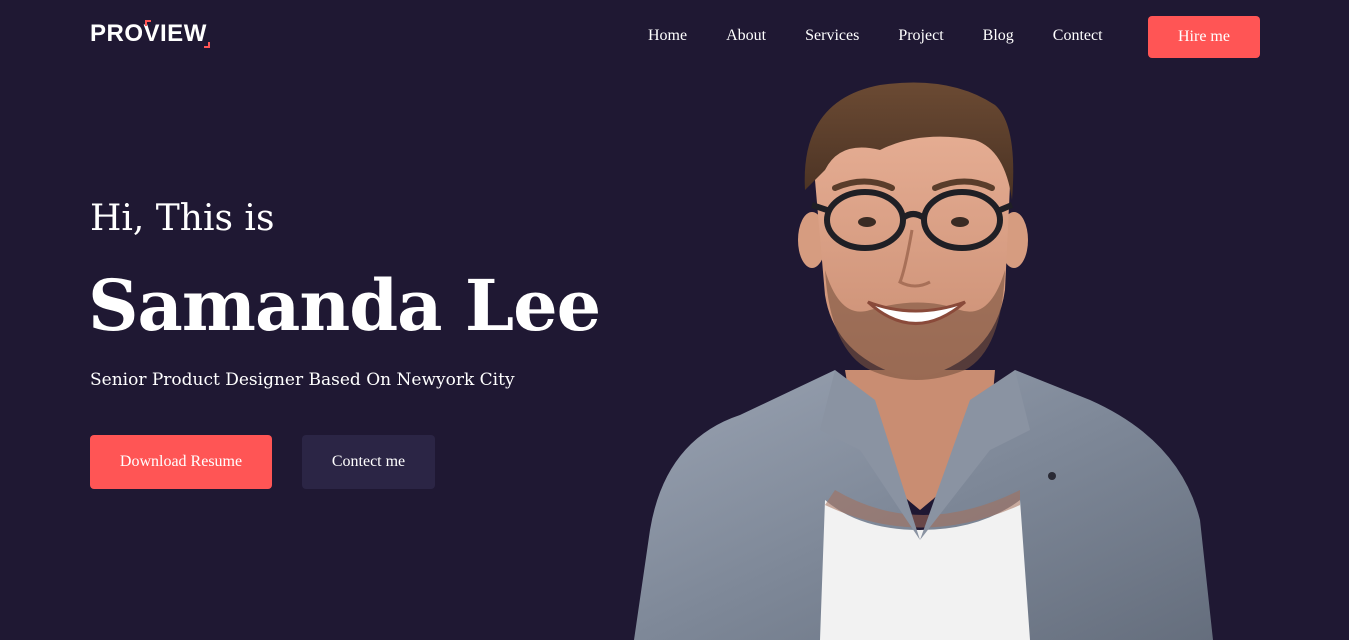 This screenshot has width=1349, height=640. I want to click on nav-item-project: Project, so click(920, 36).